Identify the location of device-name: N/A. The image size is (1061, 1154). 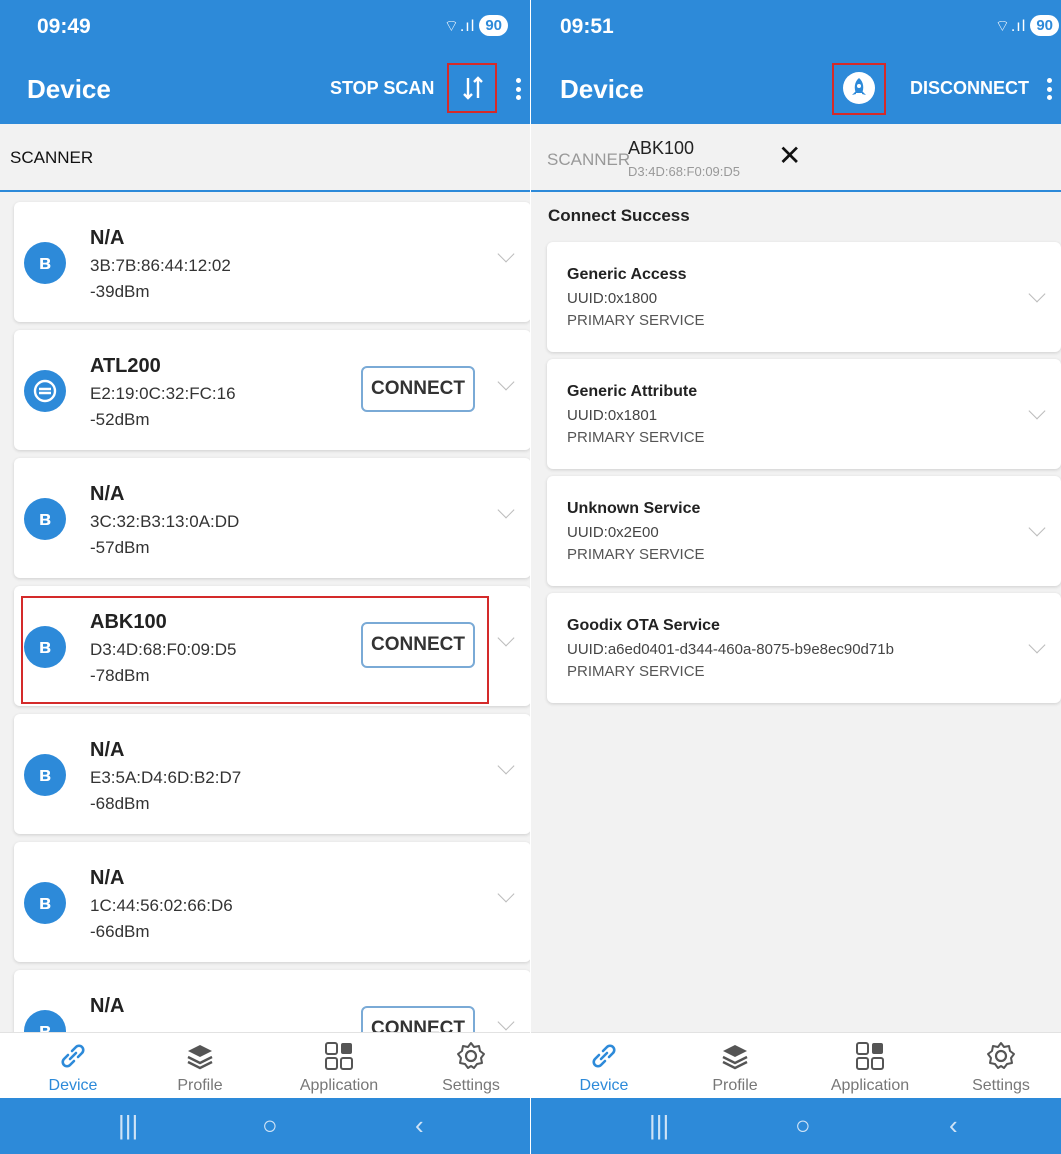
(107, 1006).